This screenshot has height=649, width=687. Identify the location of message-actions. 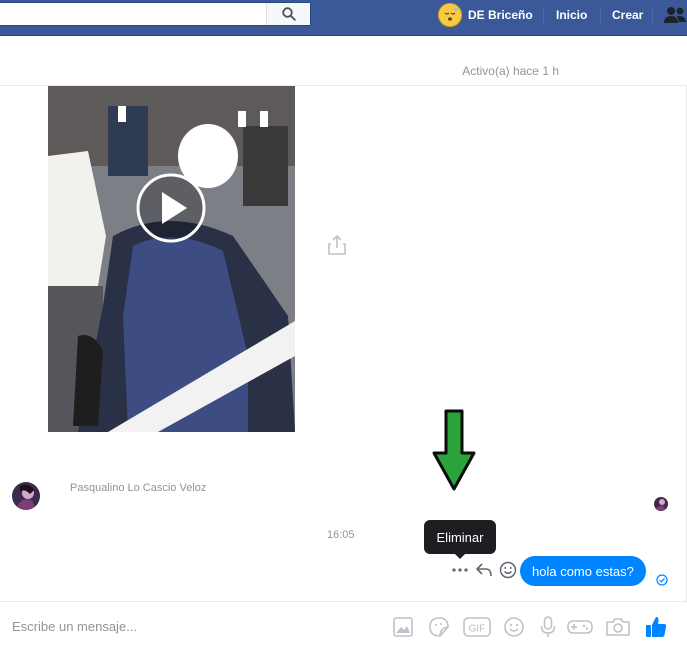
(484, 570).